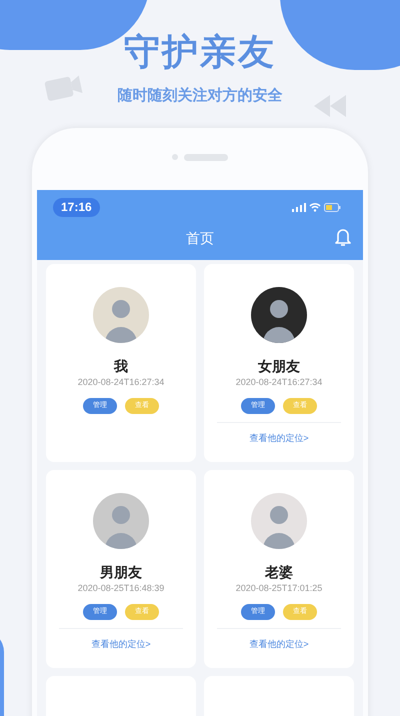 This screenshot has height=716, width=400. What do you see at coordinates (200, 52) in the screenshot?
I see `headline: 守护亲友` at bounding box center [200, 52].